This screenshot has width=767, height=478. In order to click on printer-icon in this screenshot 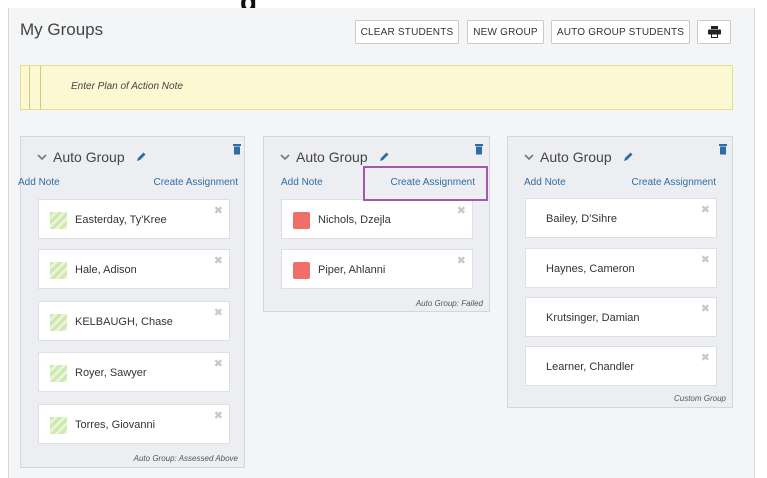, I will do `click(714, 32)`.